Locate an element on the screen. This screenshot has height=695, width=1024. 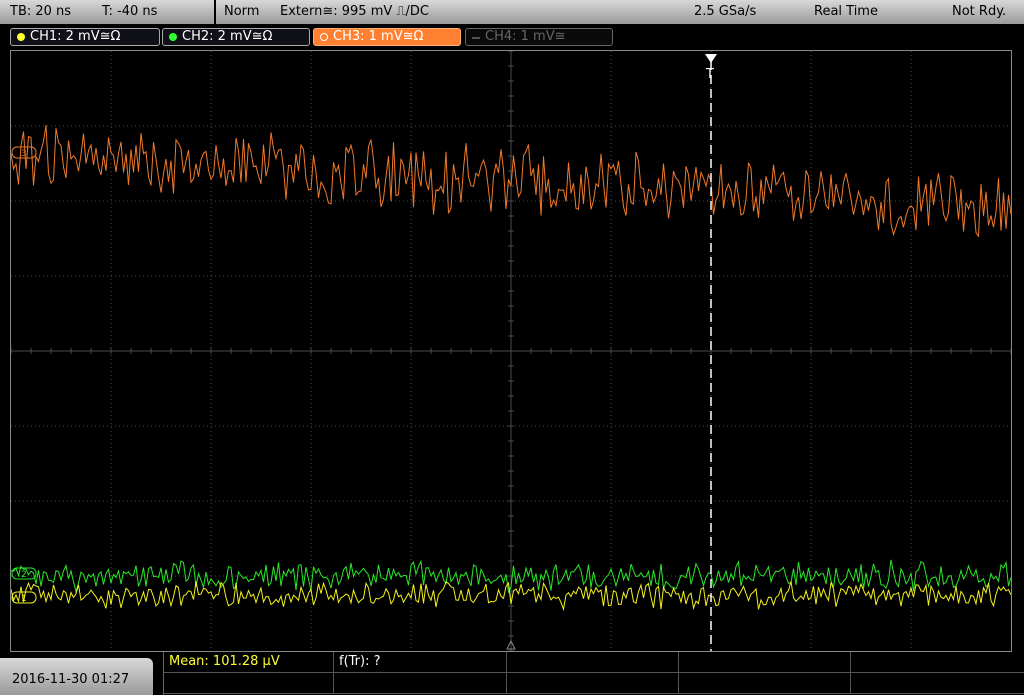
sample-rate: 2.5 GSa/s is located at coordinates (725, 11).